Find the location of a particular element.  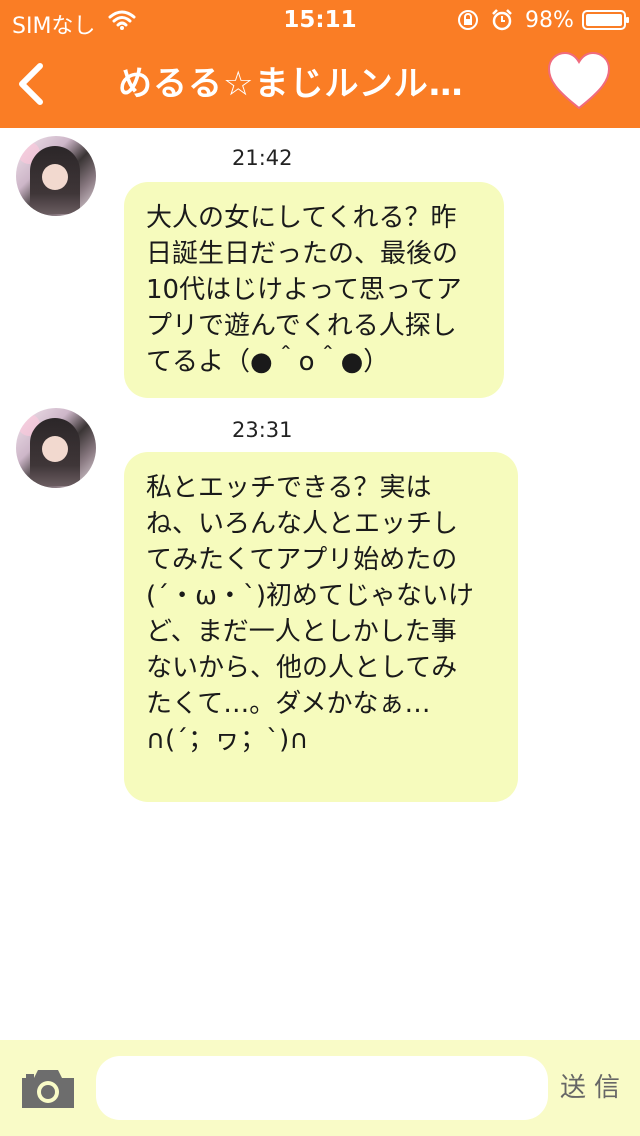

battery-percent: 98% is located at coordinates (549, 20).